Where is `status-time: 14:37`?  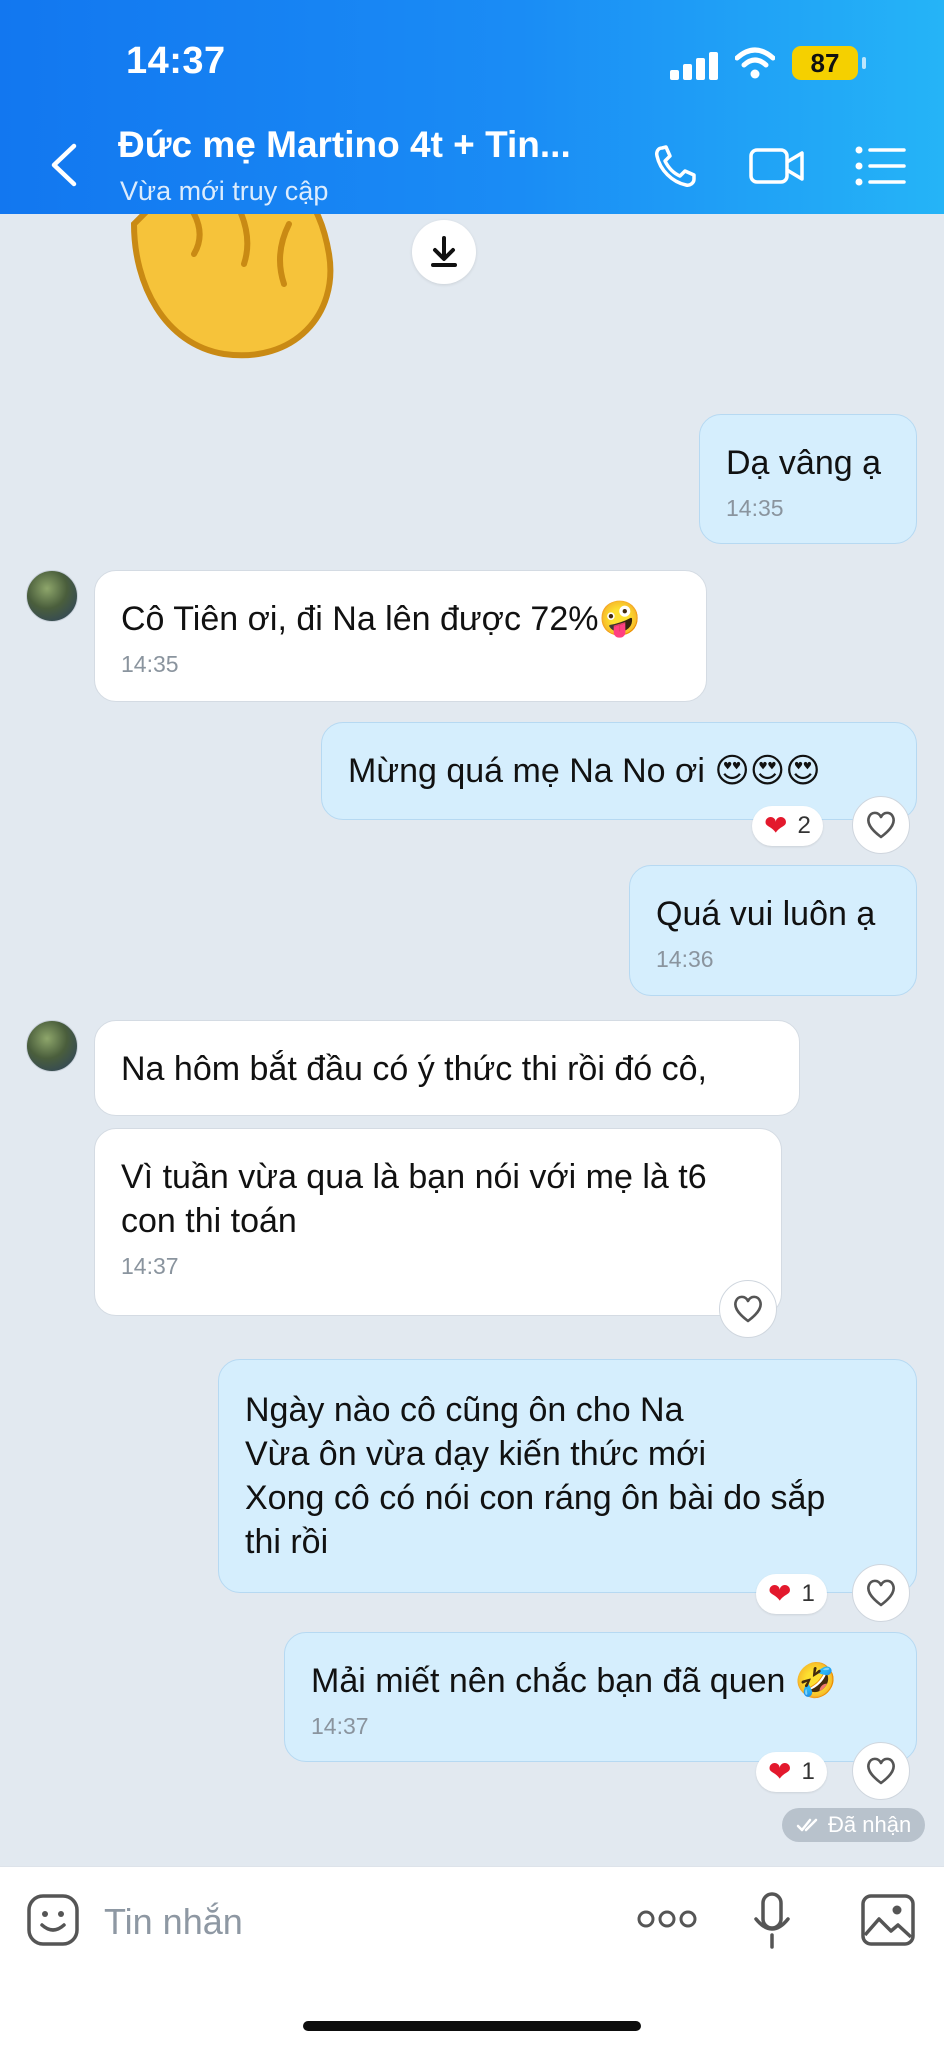
status-time: 14:37 is located at coordinates (176, 61).